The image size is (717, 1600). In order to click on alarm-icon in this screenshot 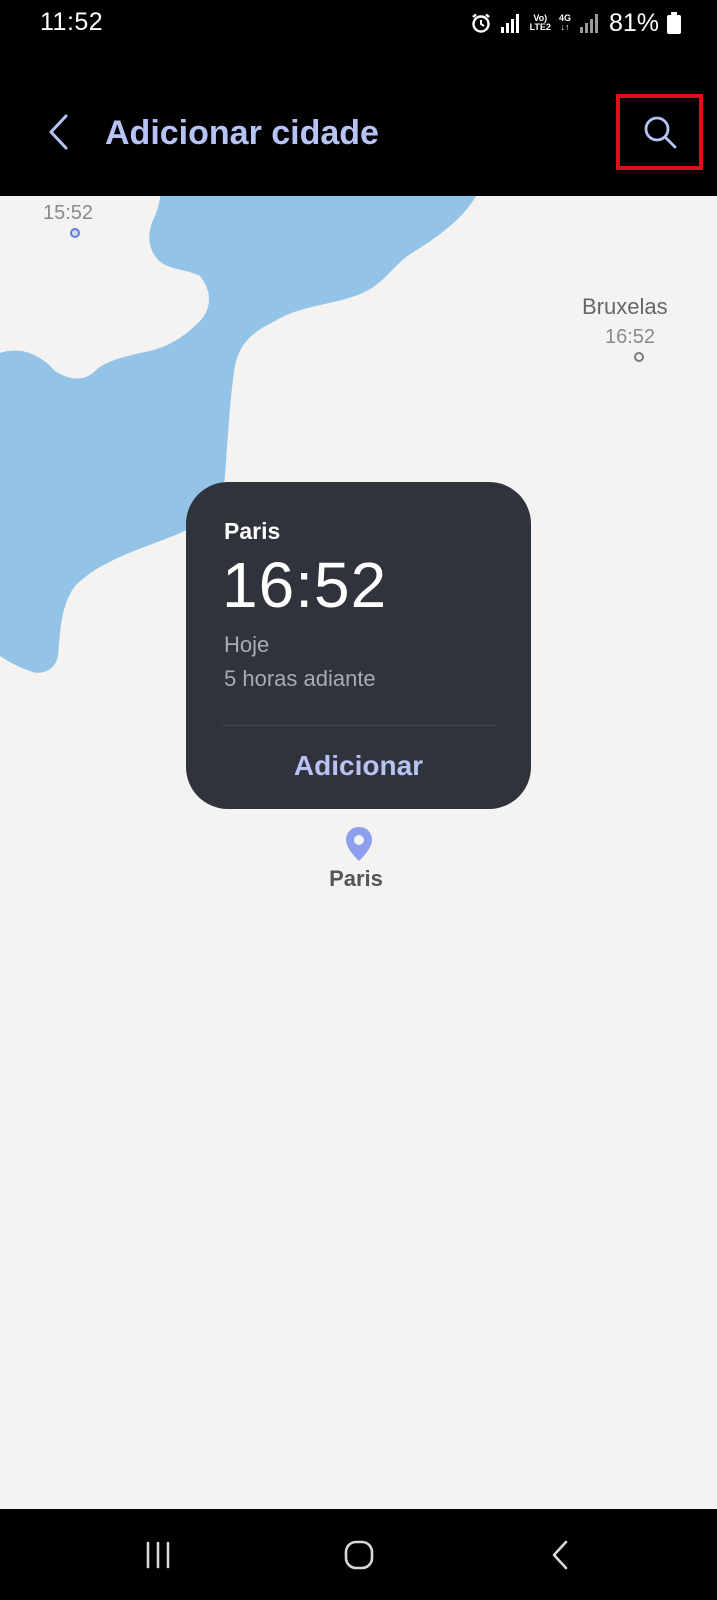, I will do `click(481, 23)`.